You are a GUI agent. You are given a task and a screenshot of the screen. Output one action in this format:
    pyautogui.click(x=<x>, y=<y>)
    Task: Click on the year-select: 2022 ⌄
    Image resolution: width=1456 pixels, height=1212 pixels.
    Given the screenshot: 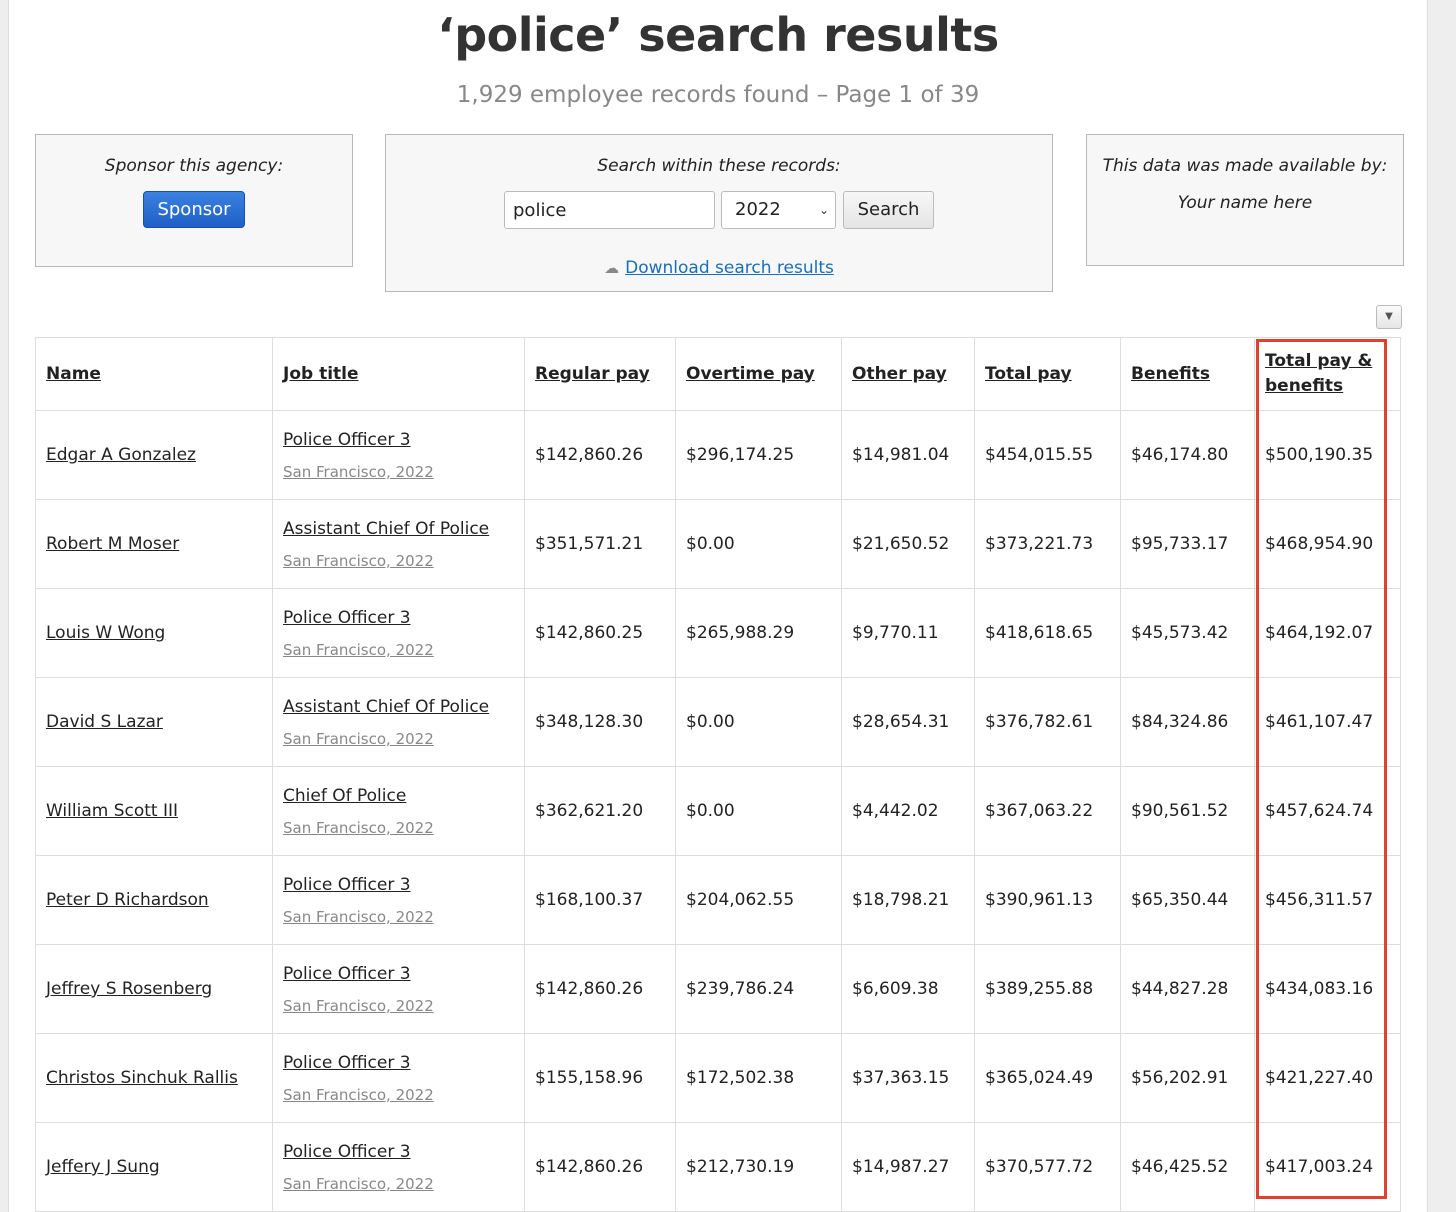 What is the action you would take?
    pyautogui.click(x=778, y=210)
    